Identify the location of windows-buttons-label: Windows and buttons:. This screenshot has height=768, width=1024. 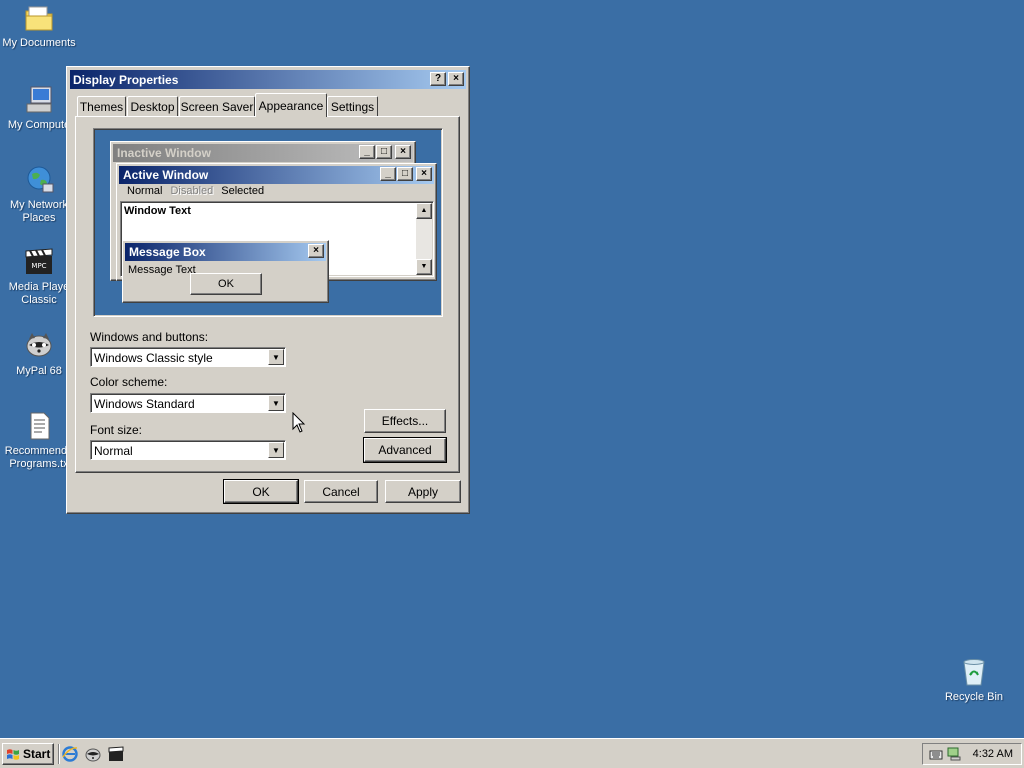
(149, 337).